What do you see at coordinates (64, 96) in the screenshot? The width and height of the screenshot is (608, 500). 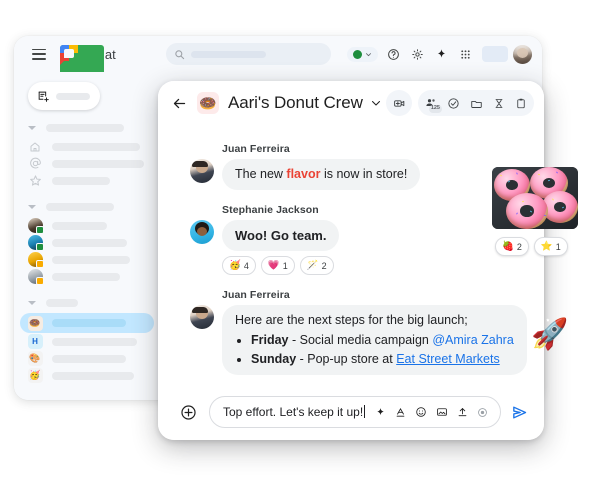 I see `new-chat-button` at bounding box center [64, 96].